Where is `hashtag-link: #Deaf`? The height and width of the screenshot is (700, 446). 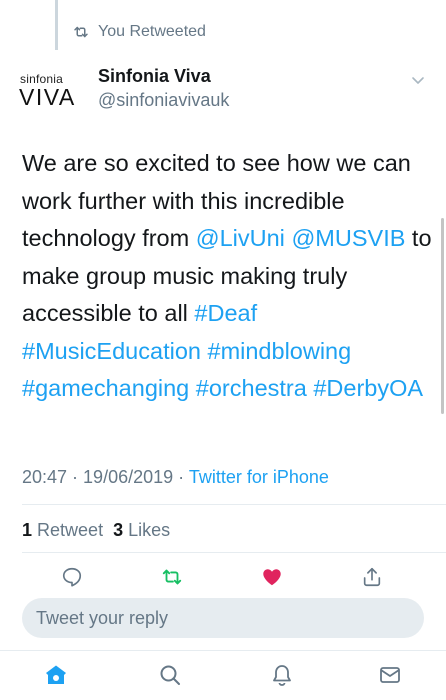
hashtag-link: #Deaf is located at coordinates (225, 313).